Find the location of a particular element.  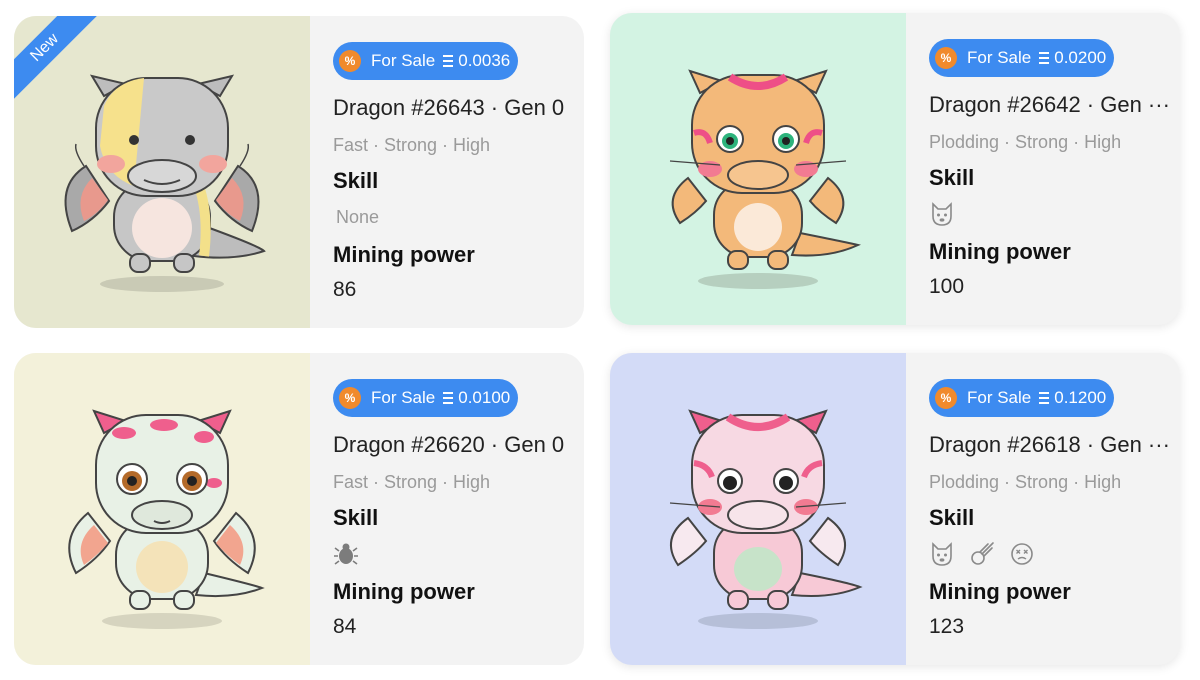

dragon-art: New is located at coordinates (162, 172).